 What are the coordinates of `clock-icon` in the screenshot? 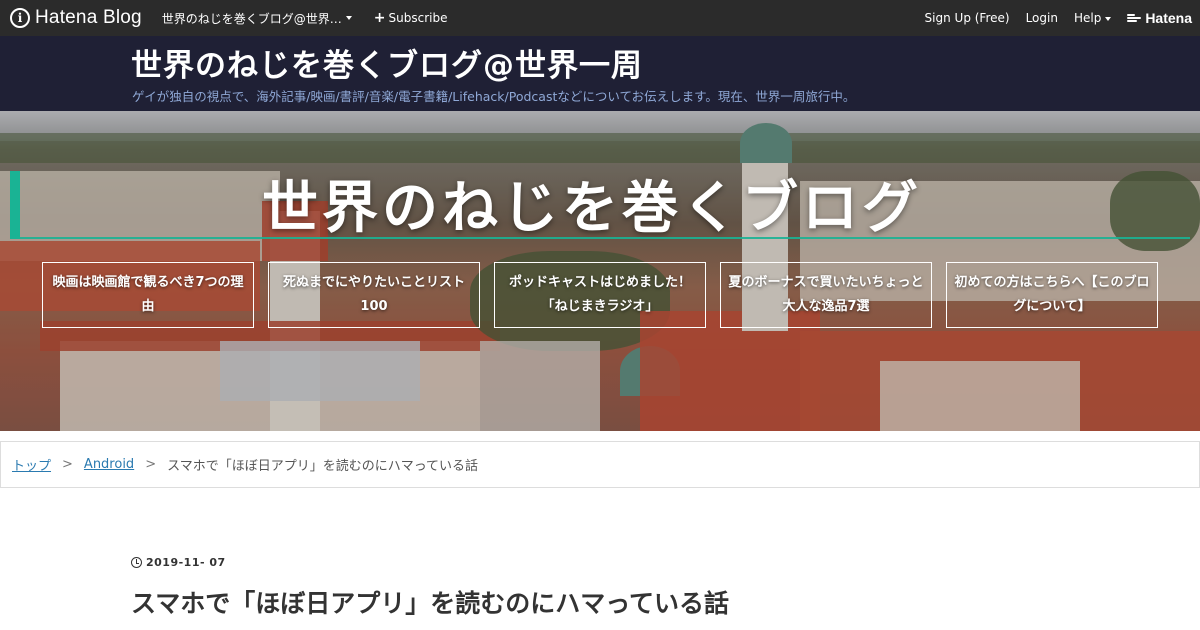 It's located at (136, 562).